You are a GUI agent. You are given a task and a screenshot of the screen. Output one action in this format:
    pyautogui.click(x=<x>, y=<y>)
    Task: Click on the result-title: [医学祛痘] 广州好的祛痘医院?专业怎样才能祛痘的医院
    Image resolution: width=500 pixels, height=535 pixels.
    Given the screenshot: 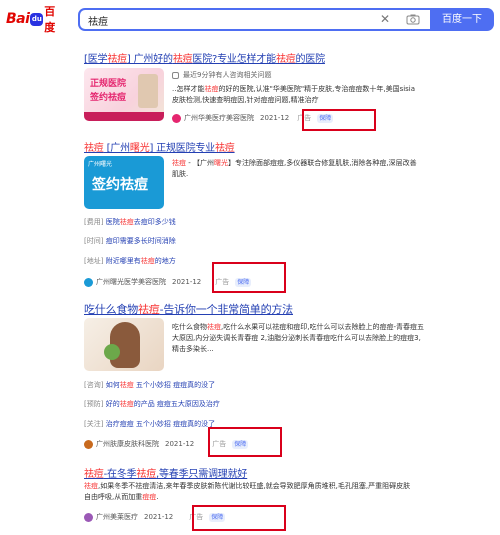 What is the action you would take?
    pyautogui.click(x=204, y=57)
    